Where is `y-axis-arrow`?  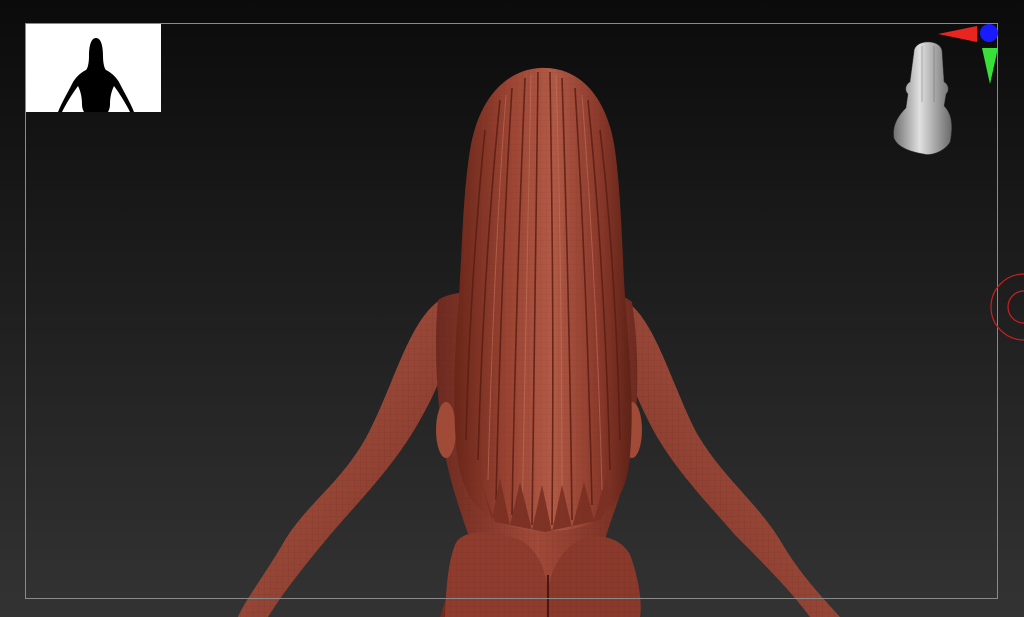
y-axis-arrow is located at coordinates (990, 66).